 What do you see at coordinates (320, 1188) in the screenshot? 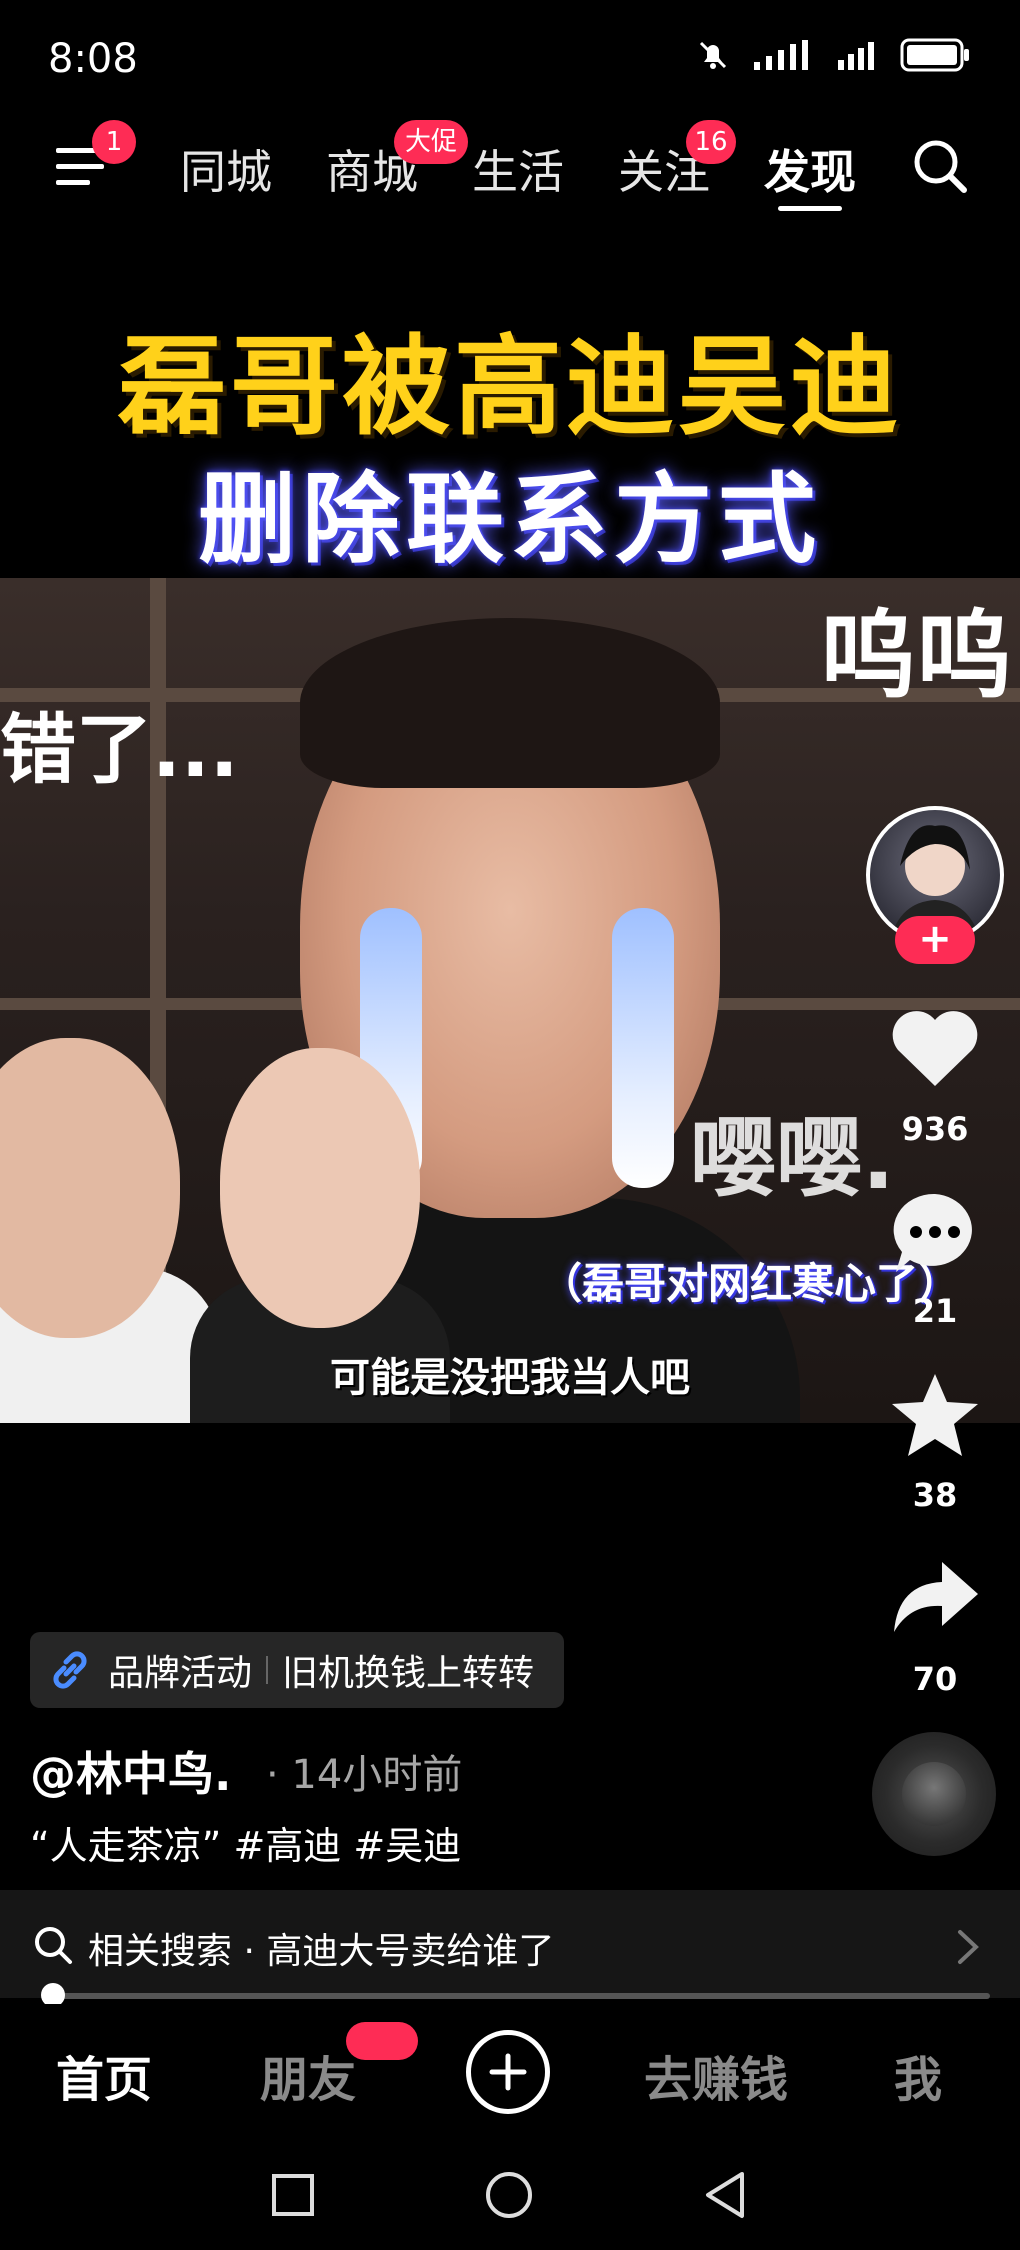
I see `person-mid-face` at bounding box center [320, 1188].